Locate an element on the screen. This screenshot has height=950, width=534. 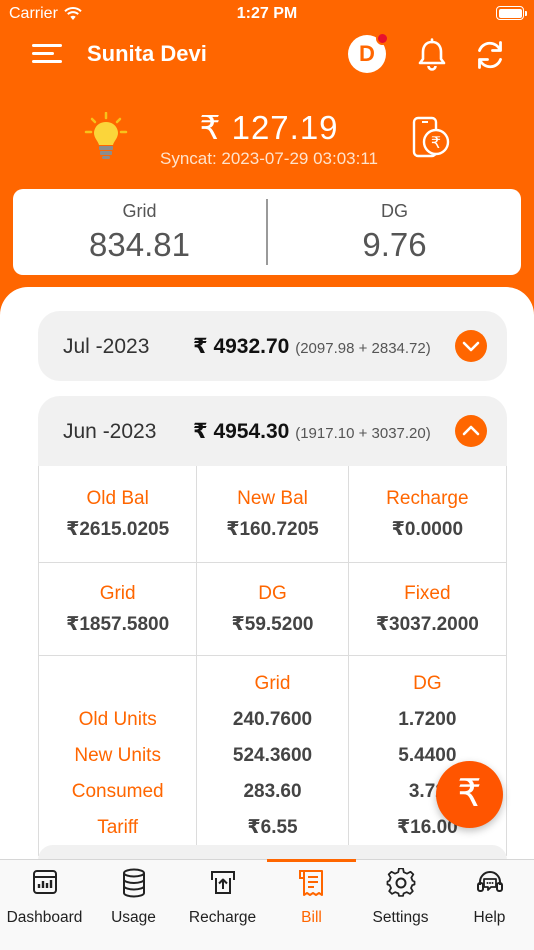
dg-label: DG is located at coordinates (394, 211).